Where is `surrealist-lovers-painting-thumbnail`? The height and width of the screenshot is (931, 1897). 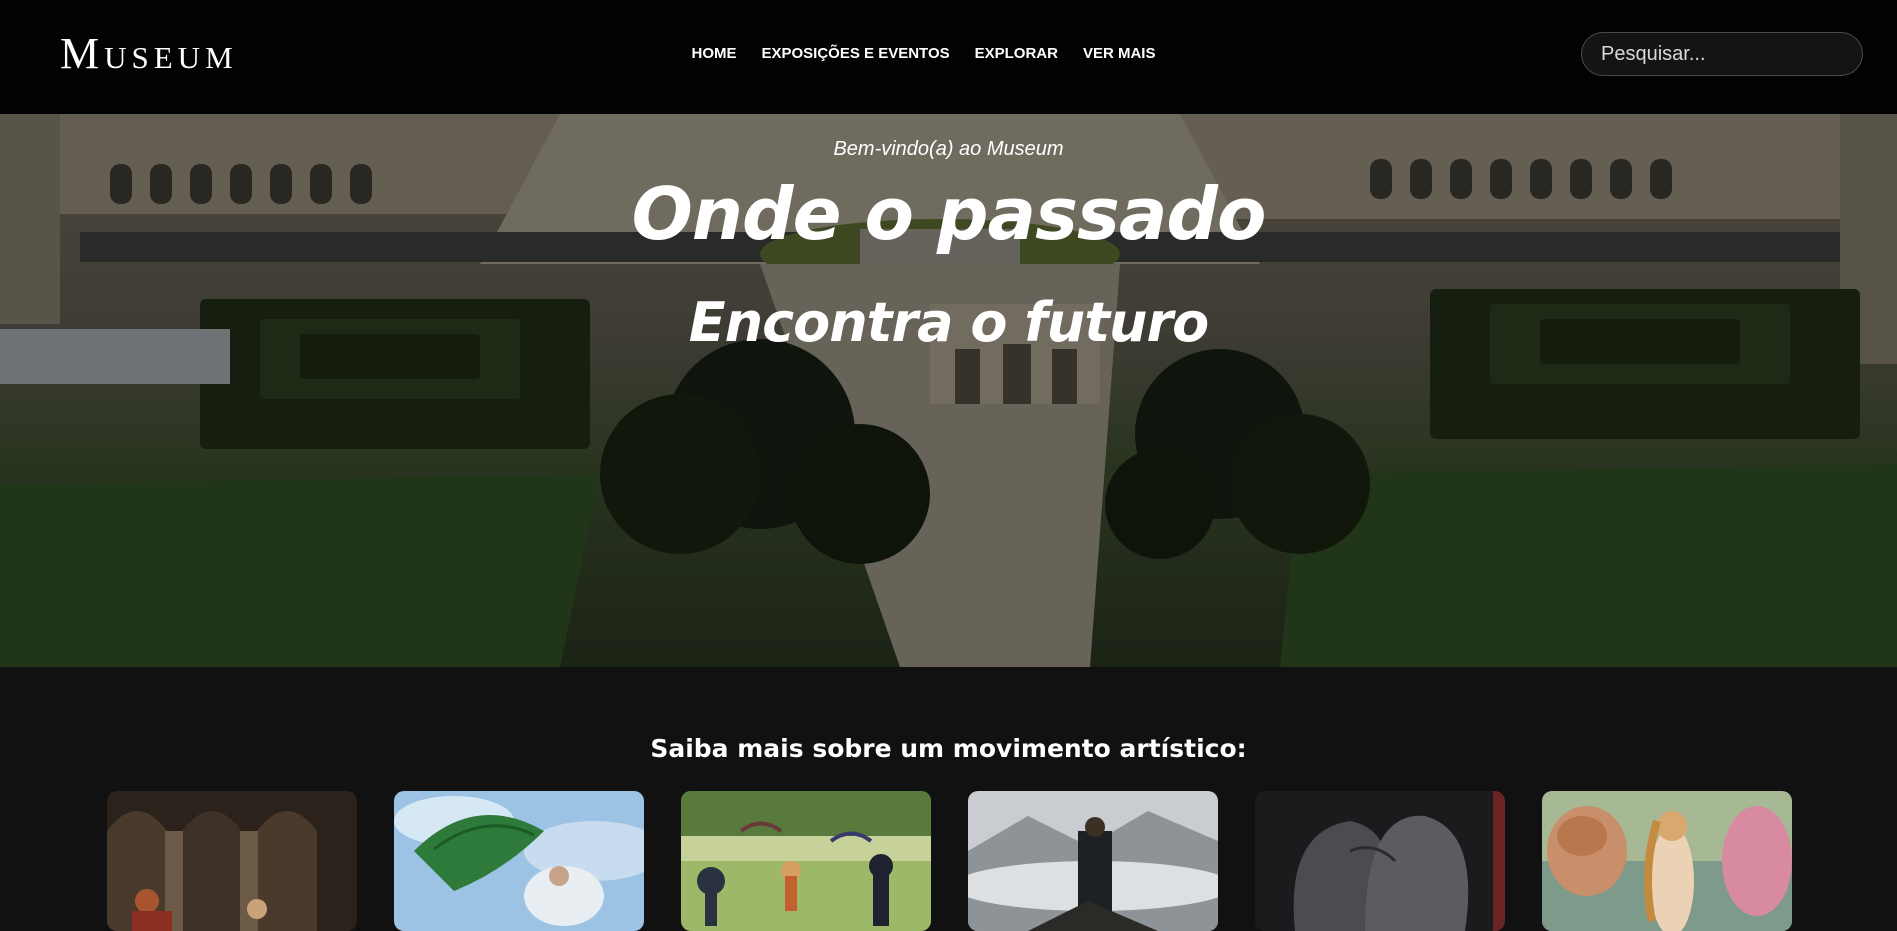 surrealist-lovers-painting-thumbnail is located at coordinates (1380, 861).